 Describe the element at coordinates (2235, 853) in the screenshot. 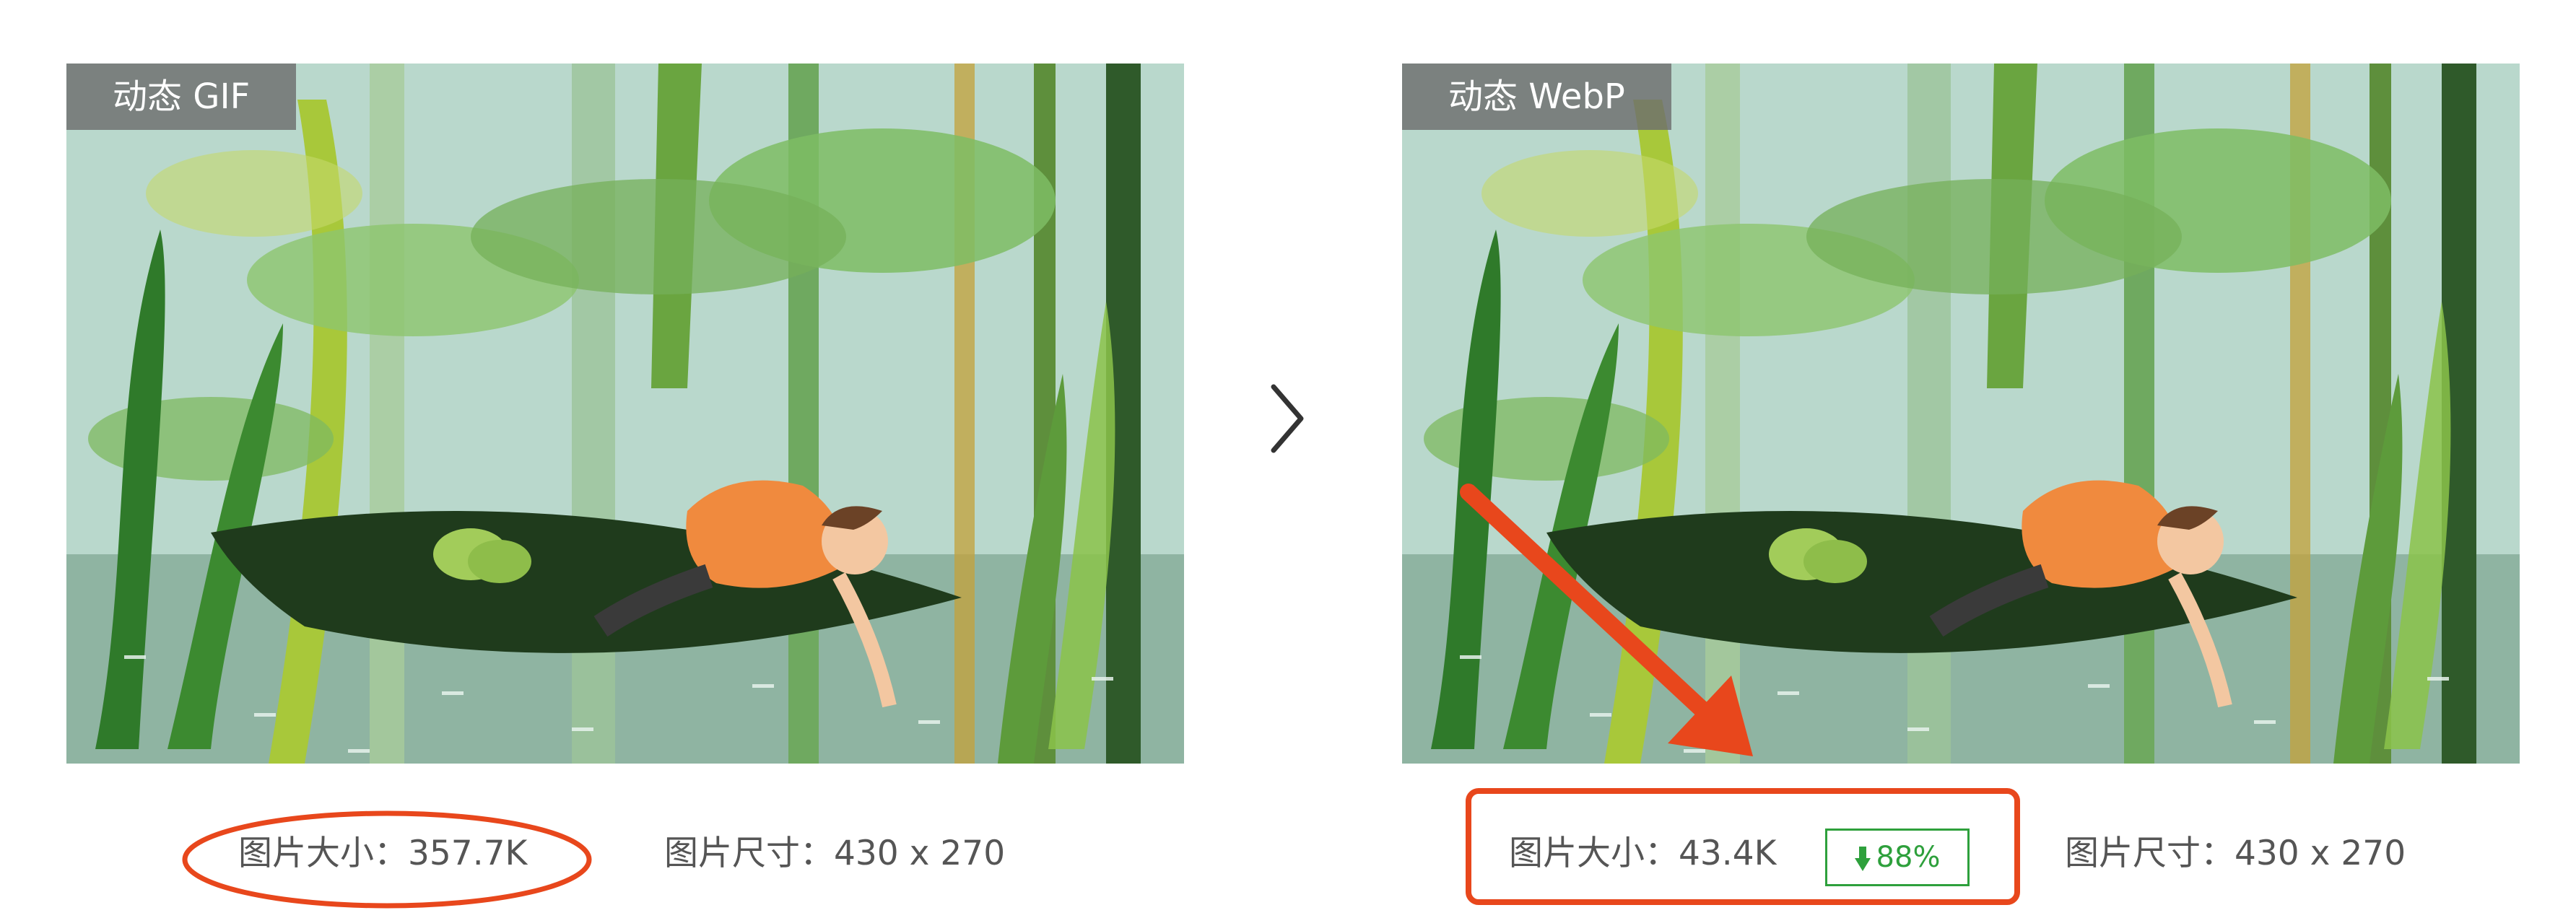

I see `webp-dimensions: 图片尺寸：430 x 270` at that location.